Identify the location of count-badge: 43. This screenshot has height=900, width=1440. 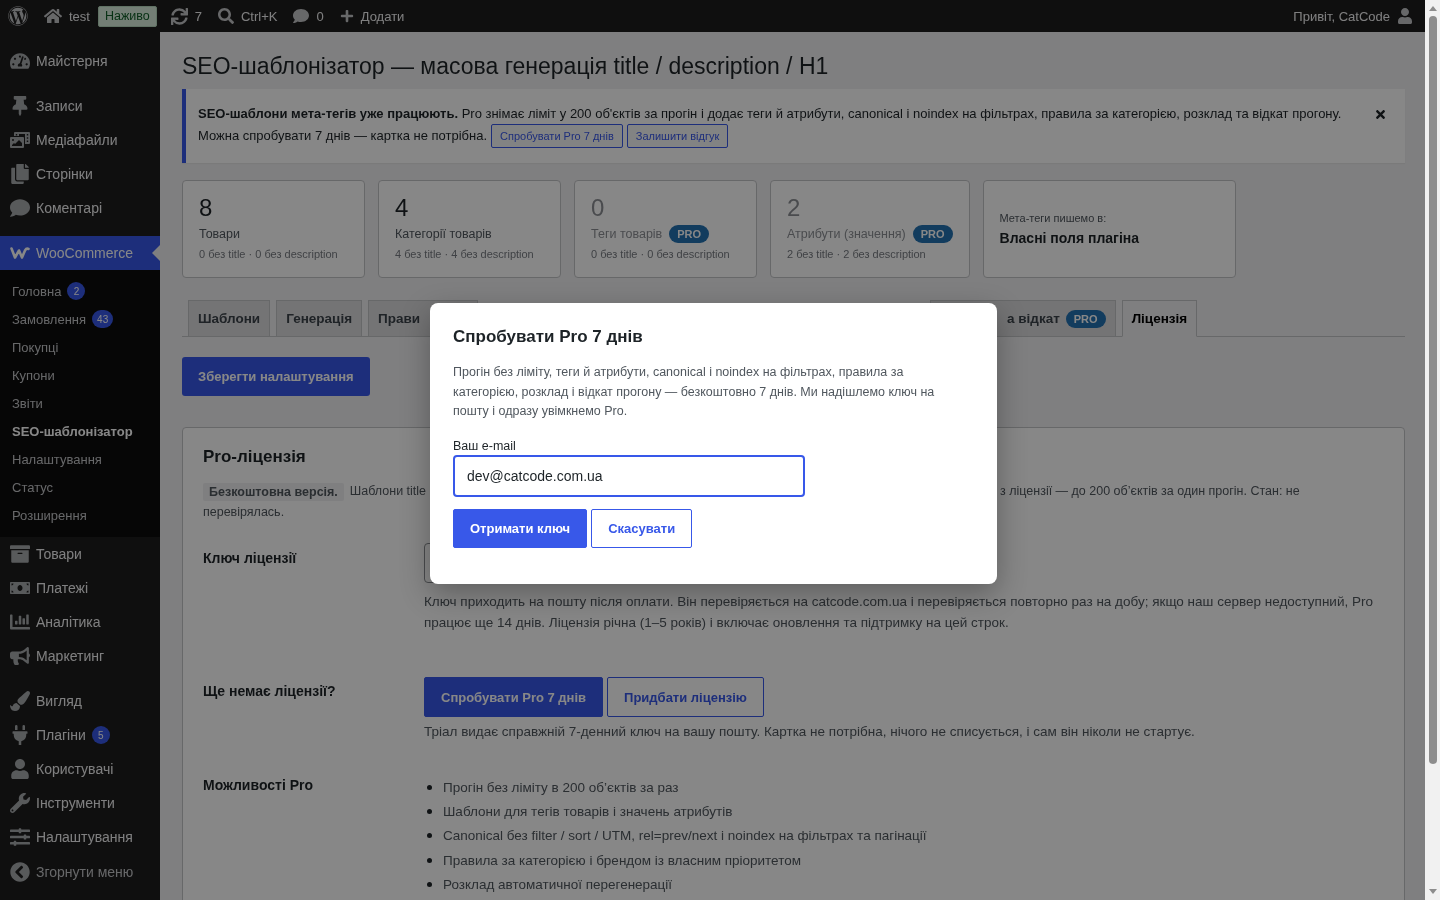
(103, 319).